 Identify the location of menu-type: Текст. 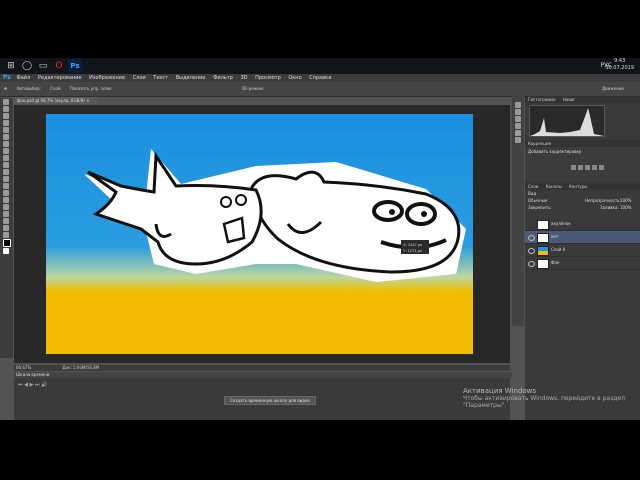
(160, 78).